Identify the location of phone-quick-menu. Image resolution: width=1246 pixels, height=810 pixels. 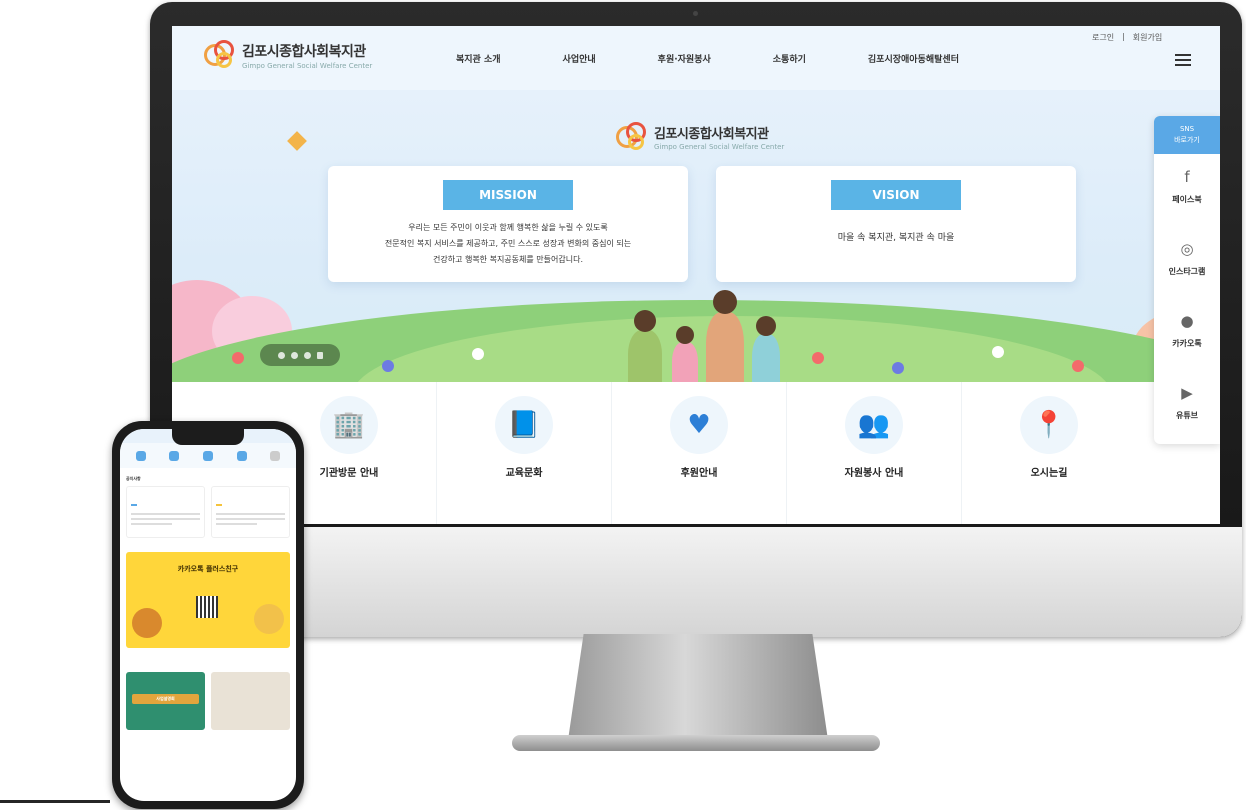
(208, 455).